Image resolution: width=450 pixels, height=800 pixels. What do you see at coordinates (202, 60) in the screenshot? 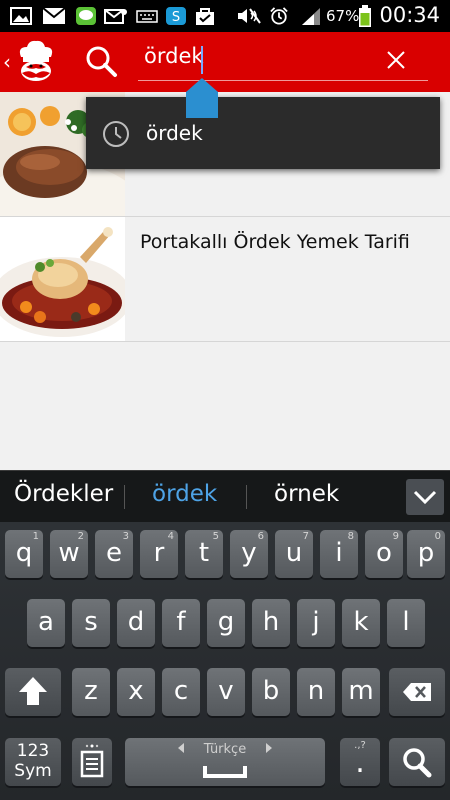
I see `text-cursor` at bounding box center [202, 60].